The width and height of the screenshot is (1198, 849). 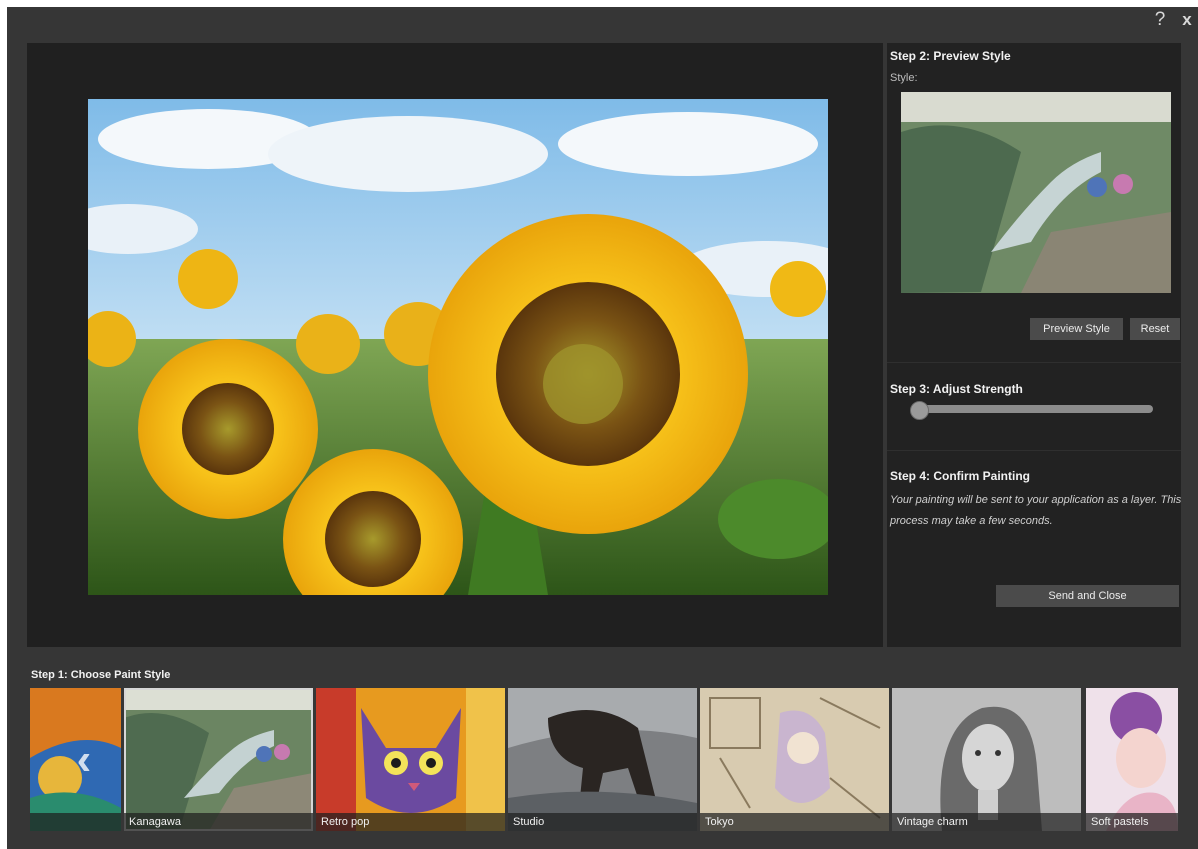 What do you see at coordinates (218, 822) in the screenshot?
I see `style-thumb-label: Kanagawa` at bounding box center [218, 822].